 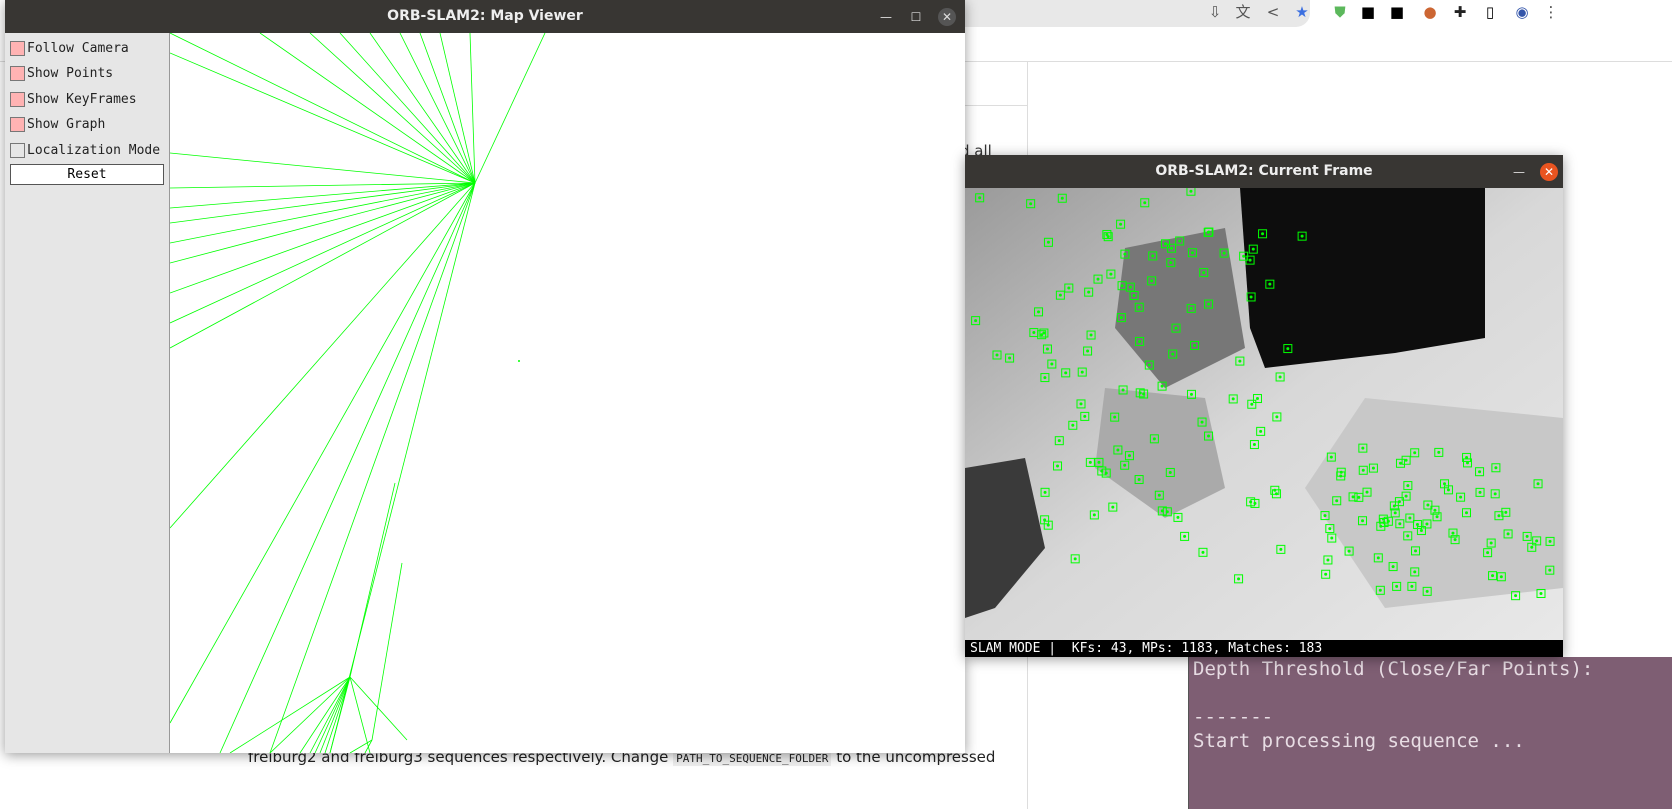 I want to click on window-title: ORB-SLAM2: Current Frame, so click(x=1264, y=171).